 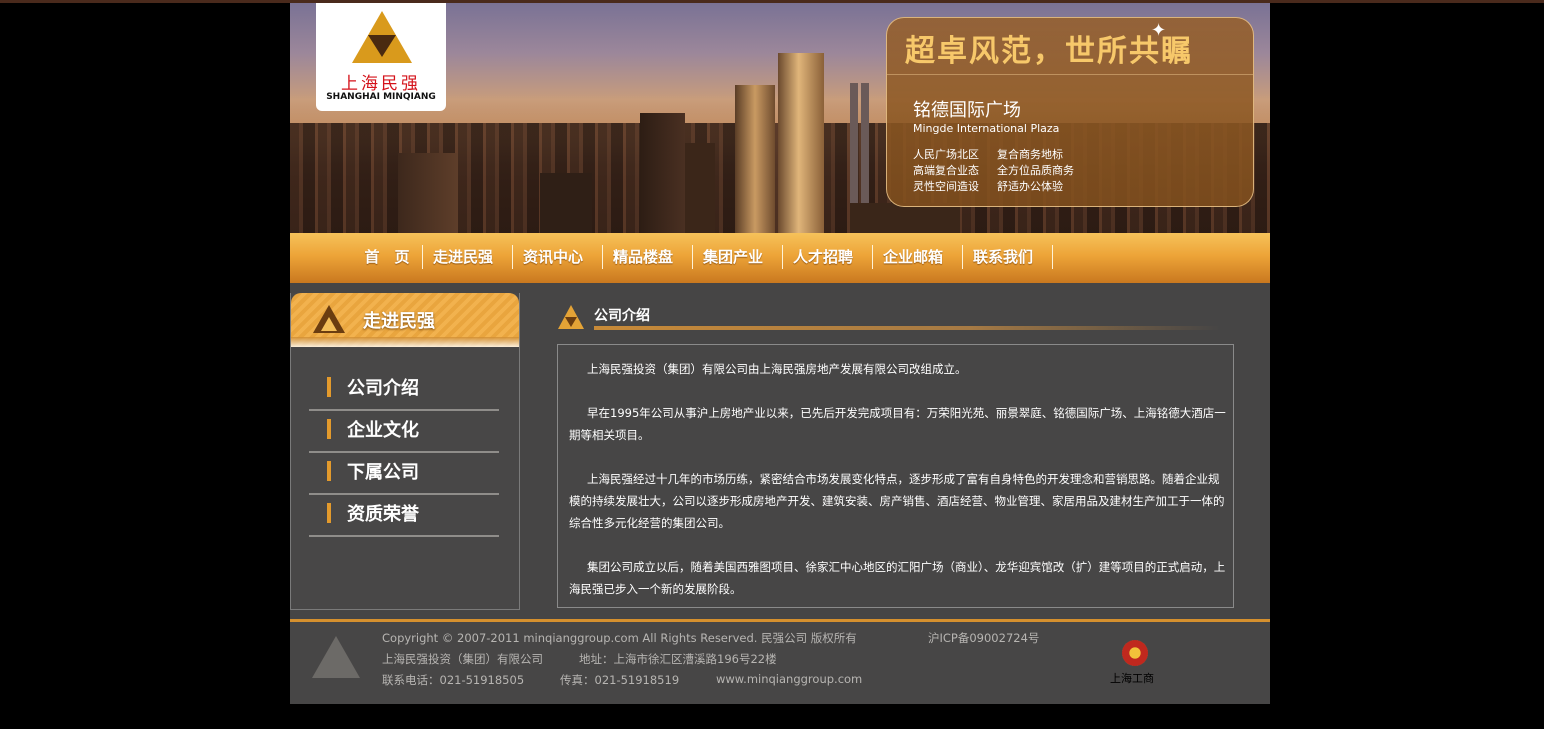 I want to click on promo-feature-row: 灵性空间造设 舒适办公体验, so click(x=997, y=186).